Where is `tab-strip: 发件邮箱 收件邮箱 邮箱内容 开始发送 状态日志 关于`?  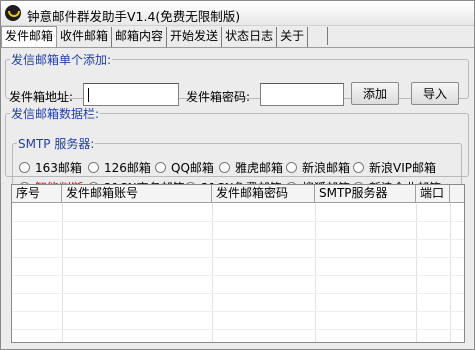
tab-strip: 发件邮箱 收件邮箱 邮箱内容 开始发送 状态日志 关于 is located at coordinates (165, 36).